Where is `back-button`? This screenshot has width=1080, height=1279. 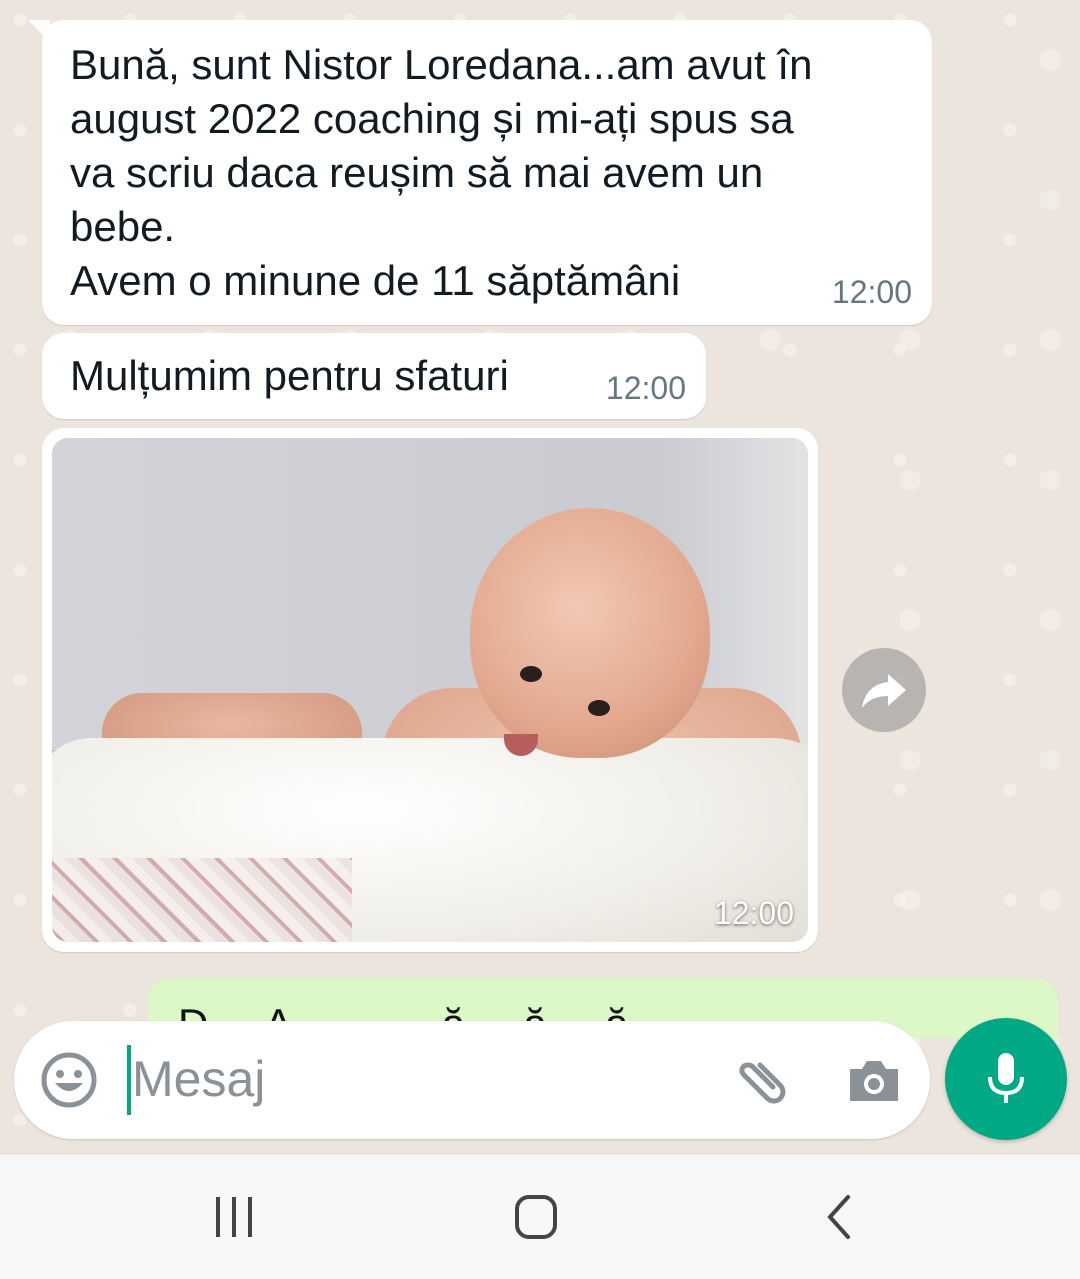
back-button is located at coordinates (842, 1218).